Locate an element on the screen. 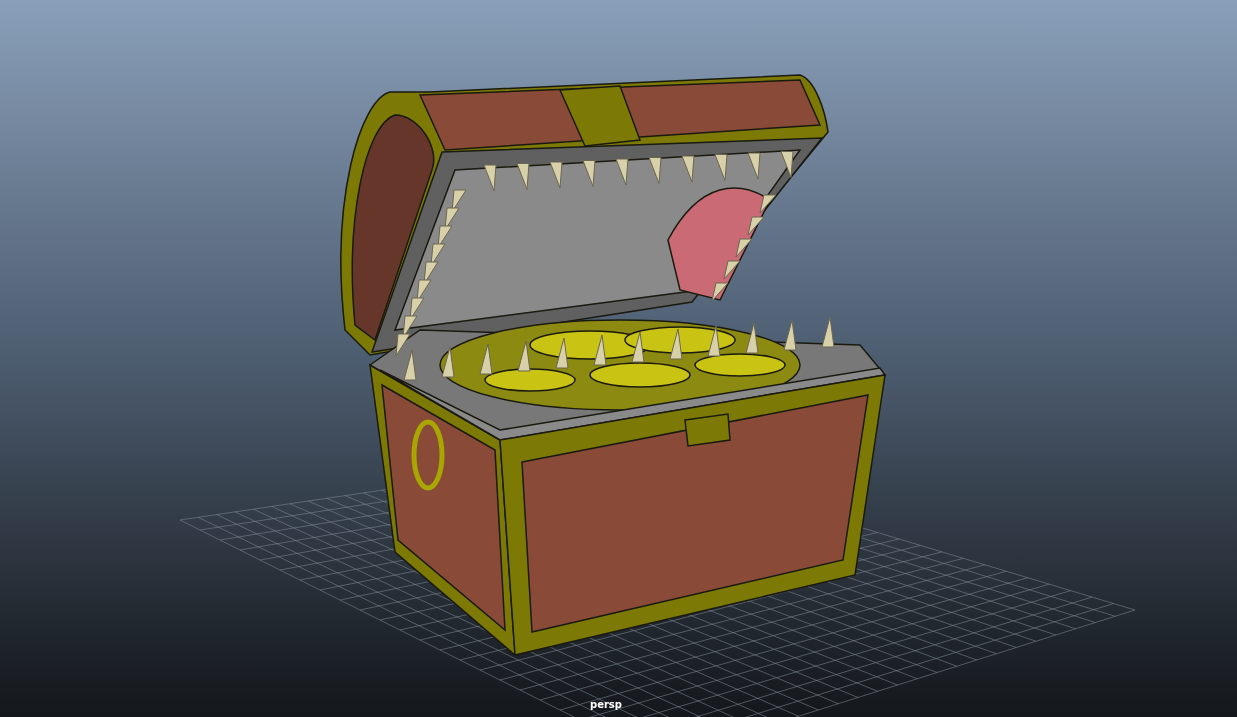 Image resolution: width=1237 pixels, height=717 pixels. camera-label: persp is located at coordinates (606, 705).